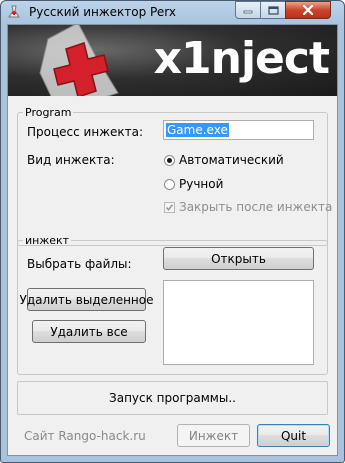 This screenshot has height=463, width=345. What do you see at coordinates (102, 12) in the screenshot?
I see `window-title: Русский инжектор Perx` at bounding box center [102, 12].